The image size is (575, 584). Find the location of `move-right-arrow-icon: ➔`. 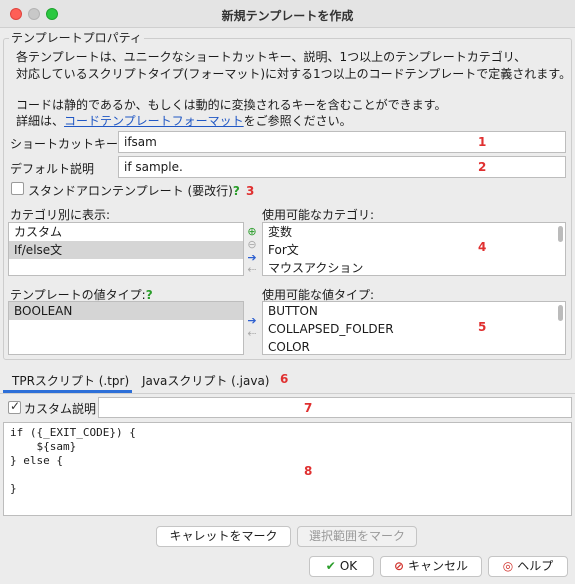

move-right-arrow-icon: ➔ is located at coordinates (252, 320).